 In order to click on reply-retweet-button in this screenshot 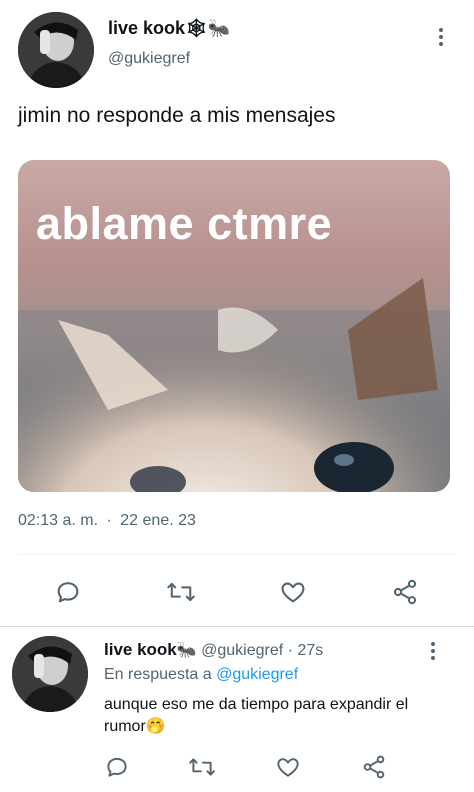, I will do `click(202, 767)`.